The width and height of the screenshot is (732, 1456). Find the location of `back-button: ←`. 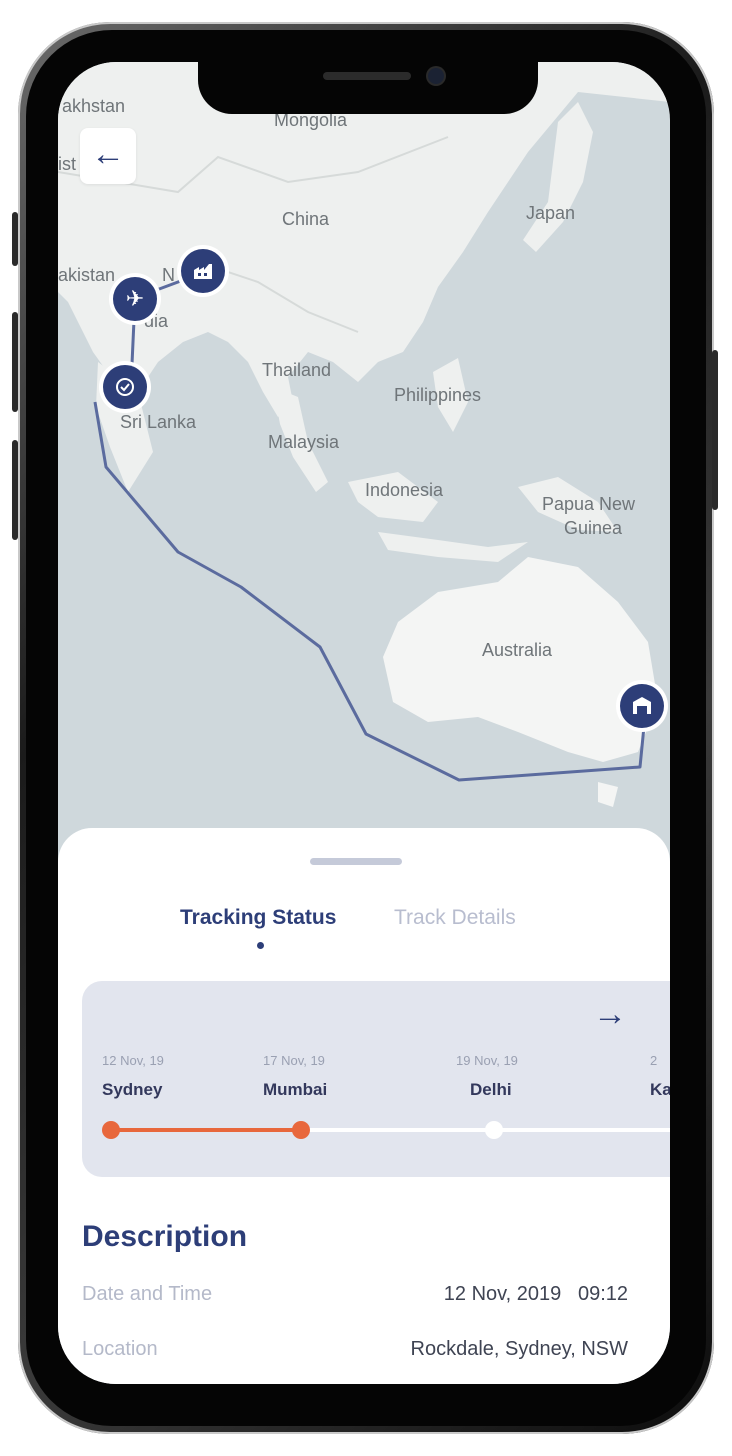

back-button: ← is located at coordinates (108, 156).